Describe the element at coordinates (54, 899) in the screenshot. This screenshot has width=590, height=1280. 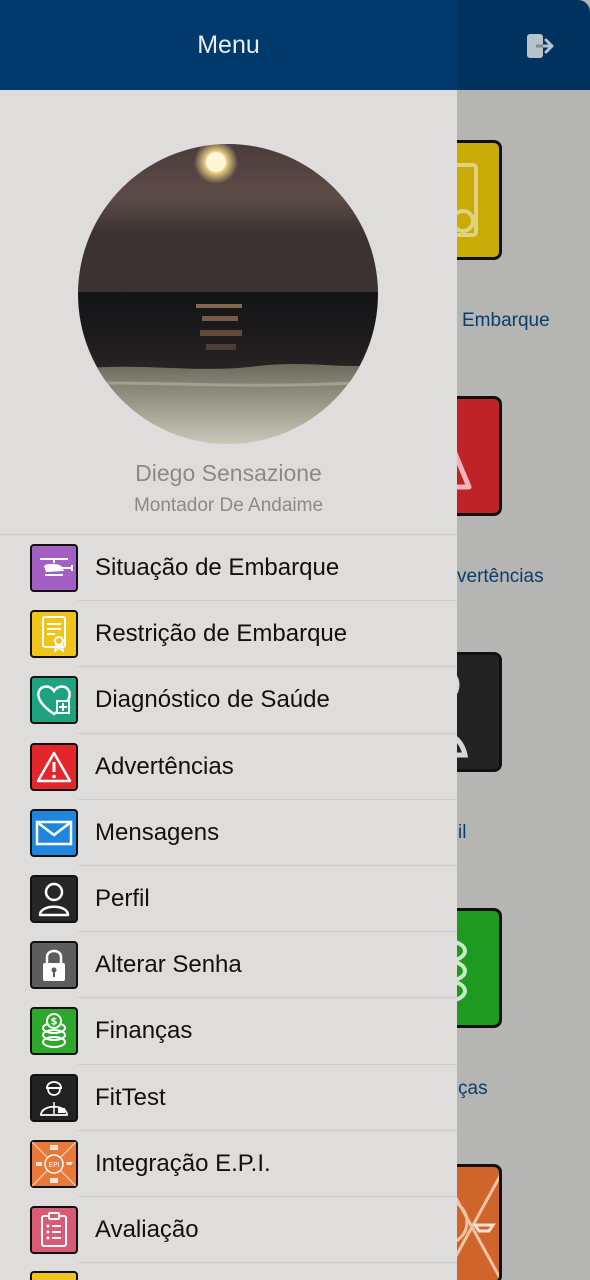
I see `user-icon` at that location.